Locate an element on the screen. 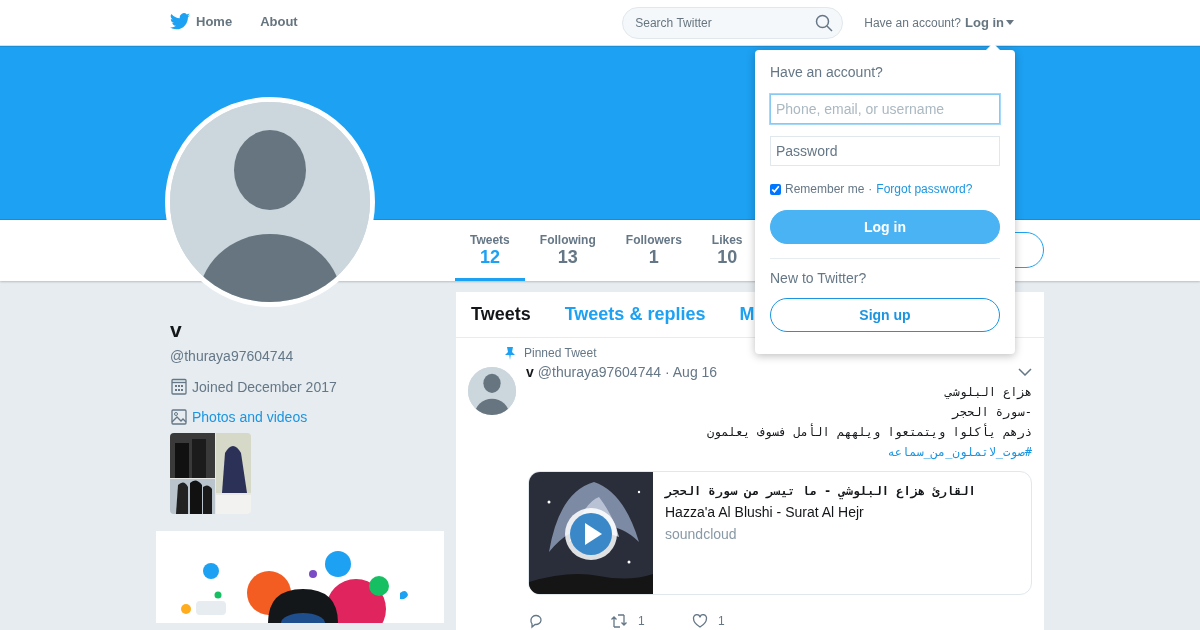 The width and height of the screenshot is (1200, 630). caret-icon is located at coordinates (1010, 22).